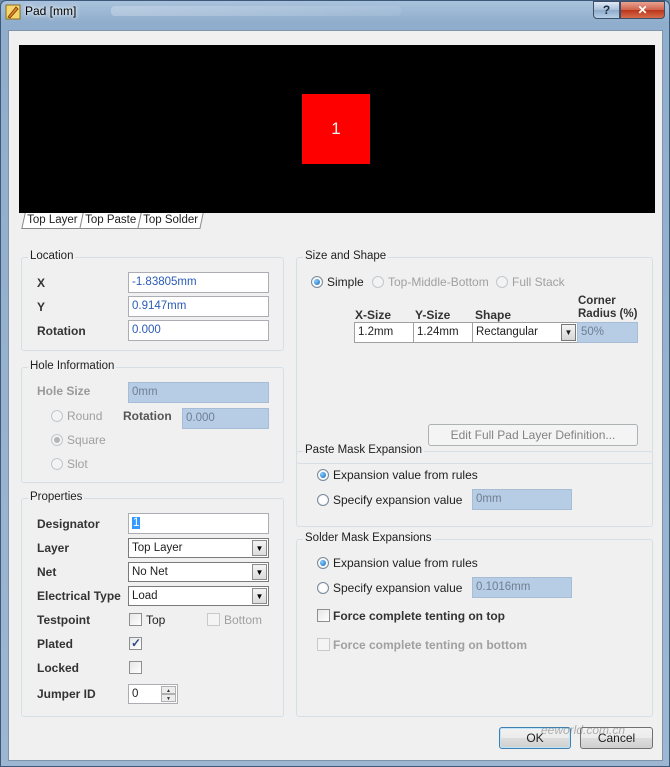 The width and height of the screenshot is (670, 767). Describe the element at coordinates (61, 331) in the screenshot. I see `rotation-label: Rotation` at that location.